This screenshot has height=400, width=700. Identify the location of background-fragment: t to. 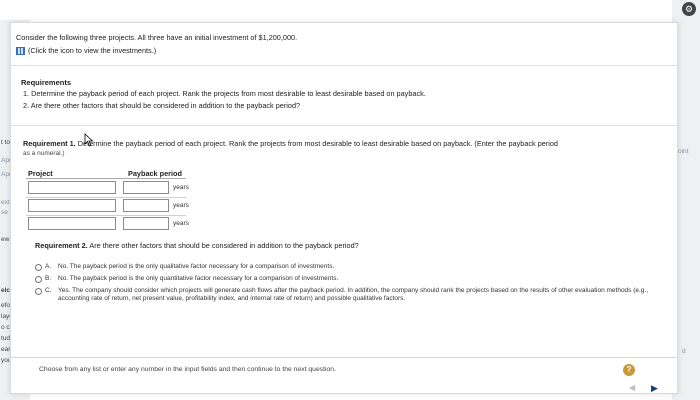
(6, 142).